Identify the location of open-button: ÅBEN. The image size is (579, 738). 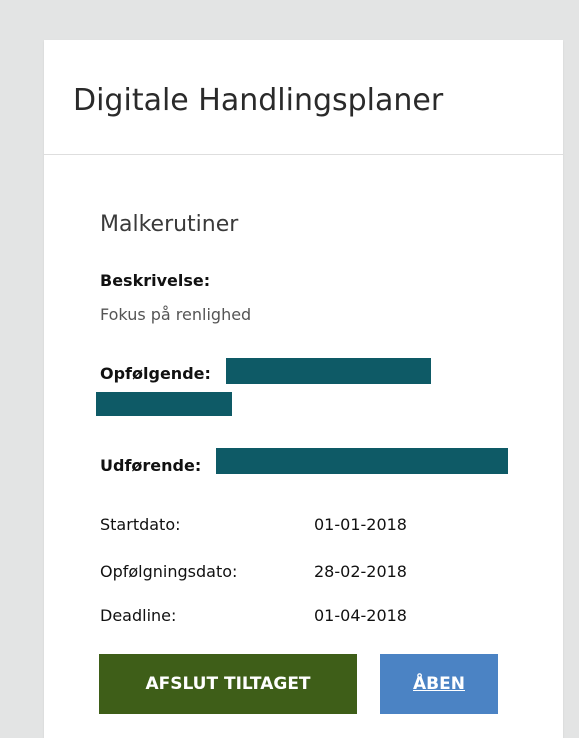
(439, 684).